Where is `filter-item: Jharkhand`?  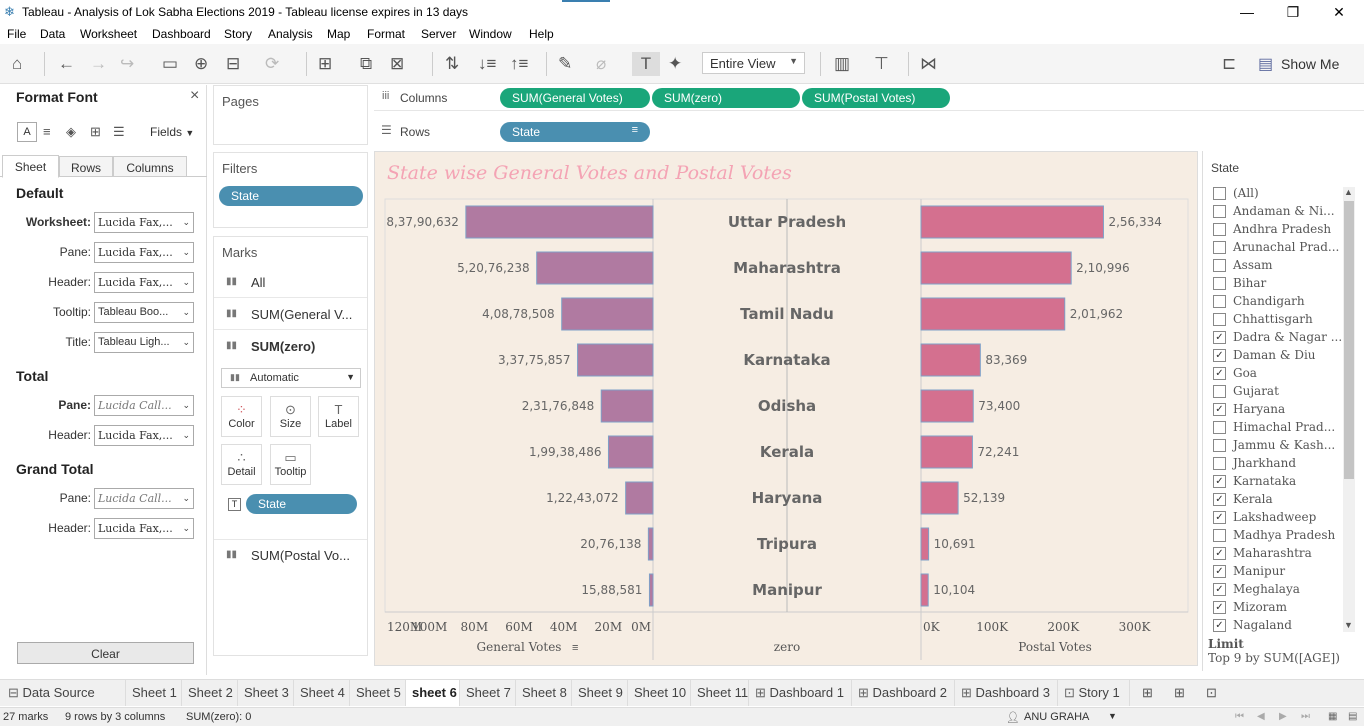
filter-item: Jharkhand is located at coordinates (1281, 463).